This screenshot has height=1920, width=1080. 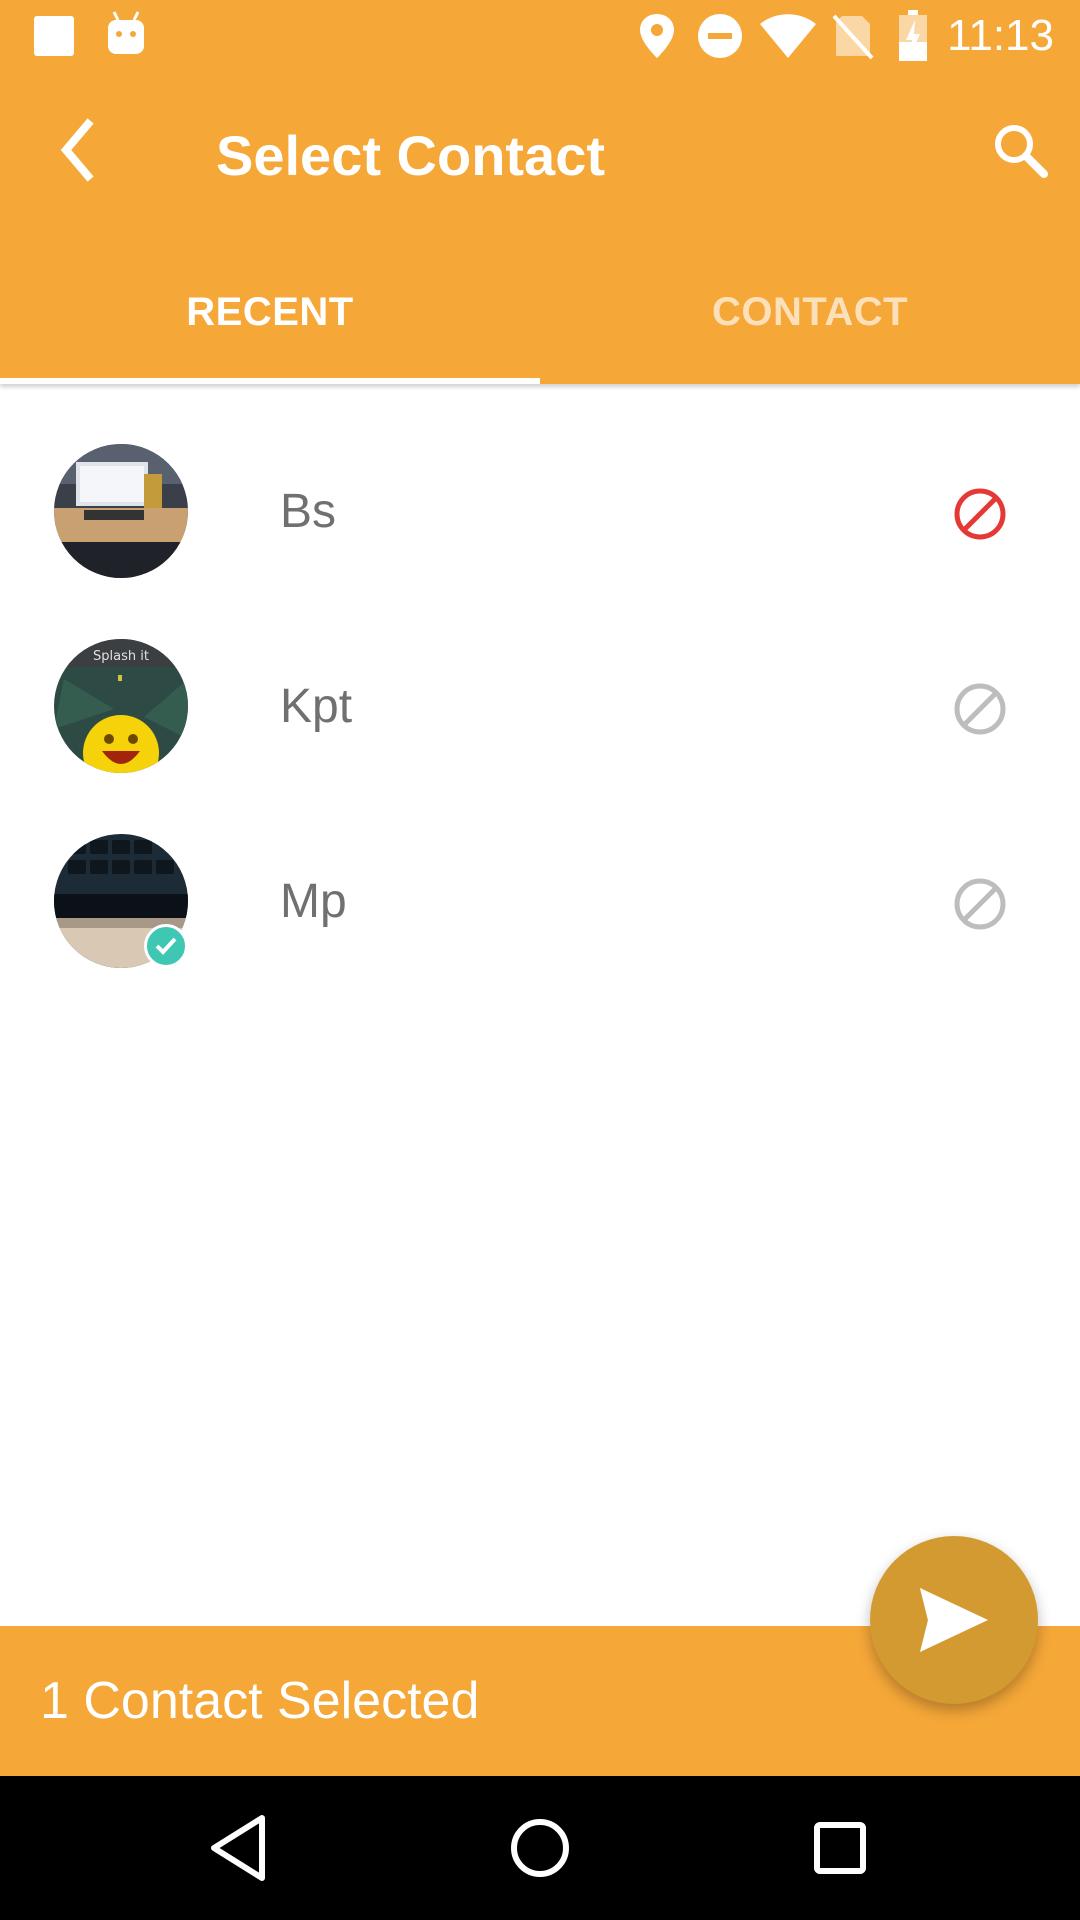 I want to click on send-icon, so click(x=954, y=1620).